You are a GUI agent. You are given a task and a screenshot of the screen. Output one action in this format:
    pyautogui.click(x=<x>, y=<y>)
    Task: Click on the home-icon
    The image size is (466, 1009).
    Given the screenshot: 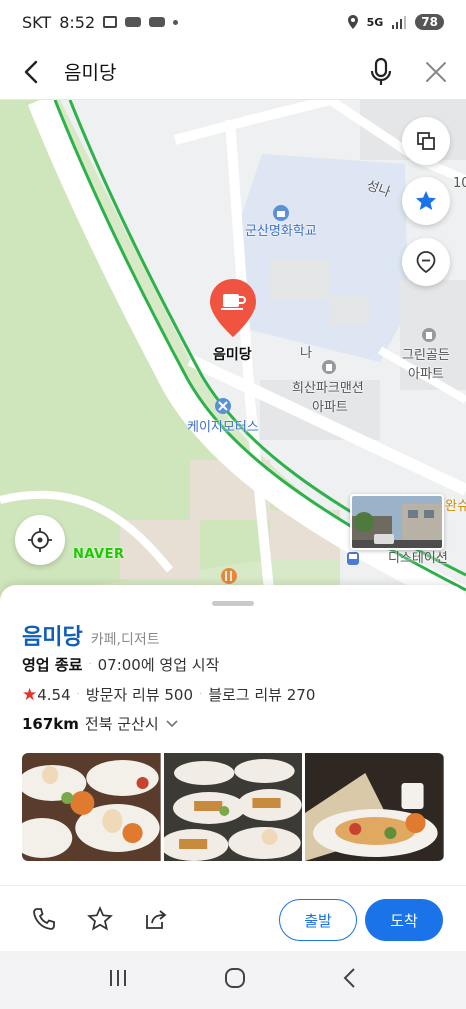 What is the action you would take?
    pyautogui.click(x=234, y=978)
    